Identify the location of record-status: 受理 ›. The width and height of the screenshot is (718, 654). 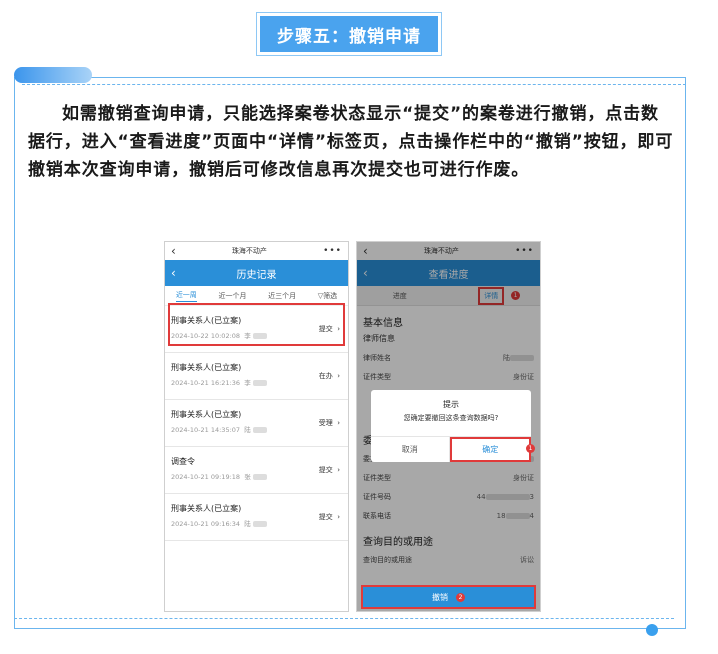
(329, 423).